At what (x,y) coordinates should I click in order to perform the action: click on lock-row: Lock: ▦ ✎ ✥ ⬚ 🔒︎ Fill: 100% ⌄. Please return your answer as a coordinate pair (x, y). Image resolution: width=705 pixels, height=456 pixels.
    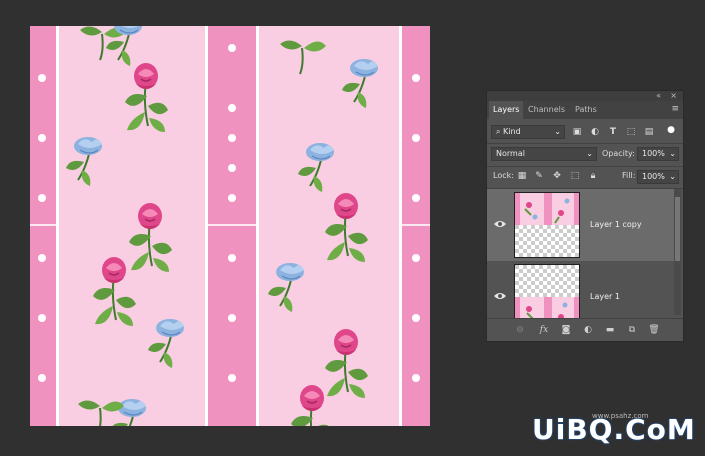
    Looking at the image, I should click on (585, 178).